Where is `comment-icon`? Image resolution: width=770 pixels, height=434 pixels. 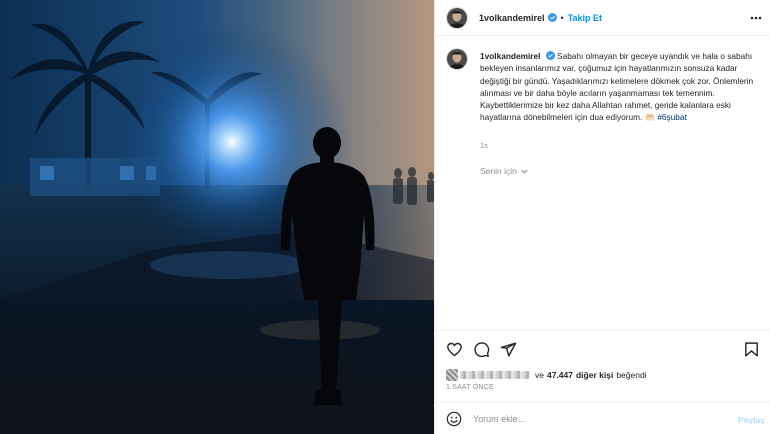 comment-icon is located at coordinates (481, 349).